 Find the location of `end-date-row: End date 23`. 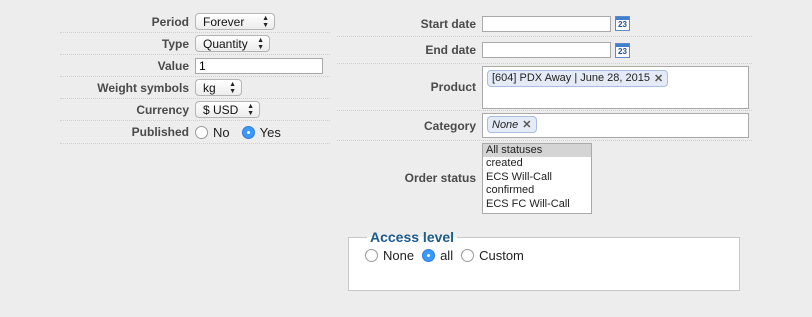

end-date-row: End date 23 is located at coordinates (544, 50).